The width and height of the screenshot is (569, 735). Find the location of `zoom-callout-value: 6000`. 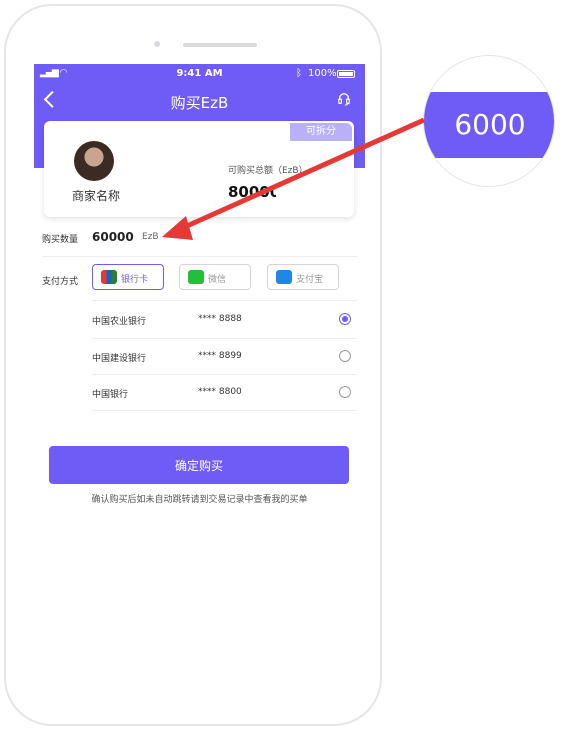

zoom-callout-value: 6000 is located at coordinates (490, 124).